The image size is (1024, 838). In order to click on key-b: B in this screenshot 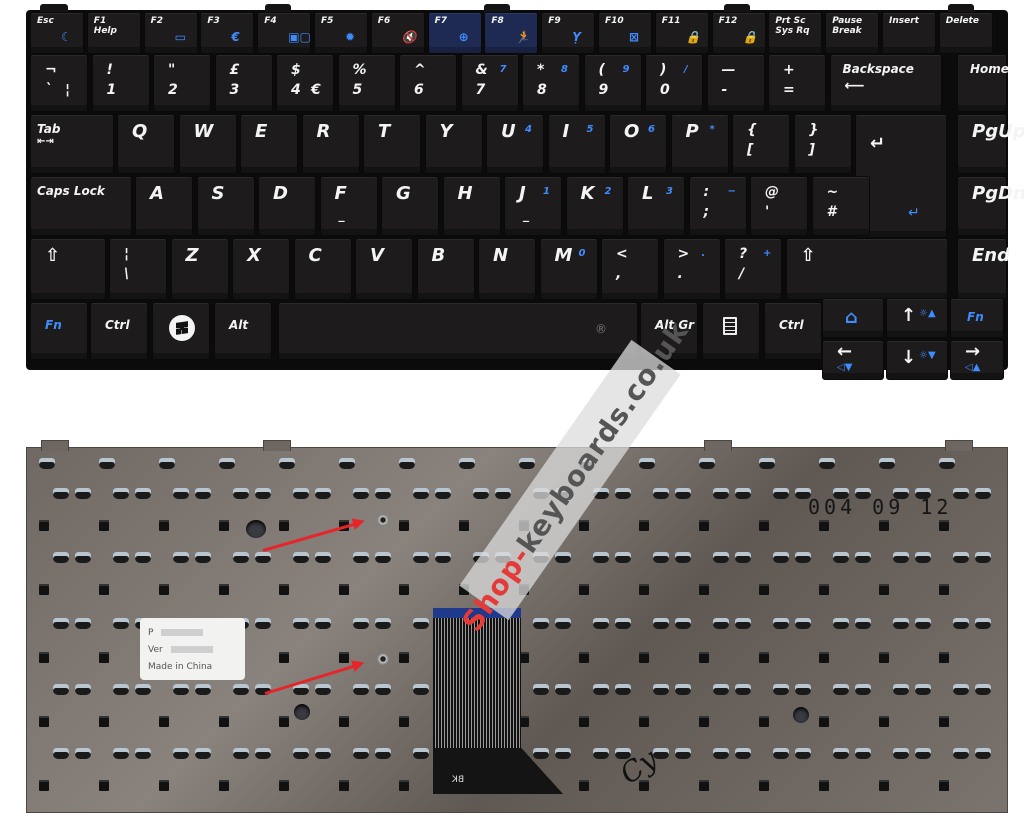, I will do `click(445, 269)`.